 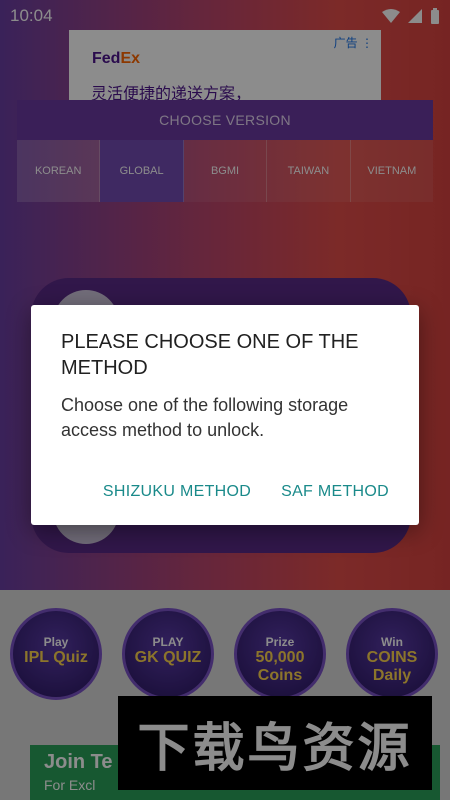 I want to click on dialog-actions: SHIZUKU METHOD SAF METHOD, so click(x=246, y=492).